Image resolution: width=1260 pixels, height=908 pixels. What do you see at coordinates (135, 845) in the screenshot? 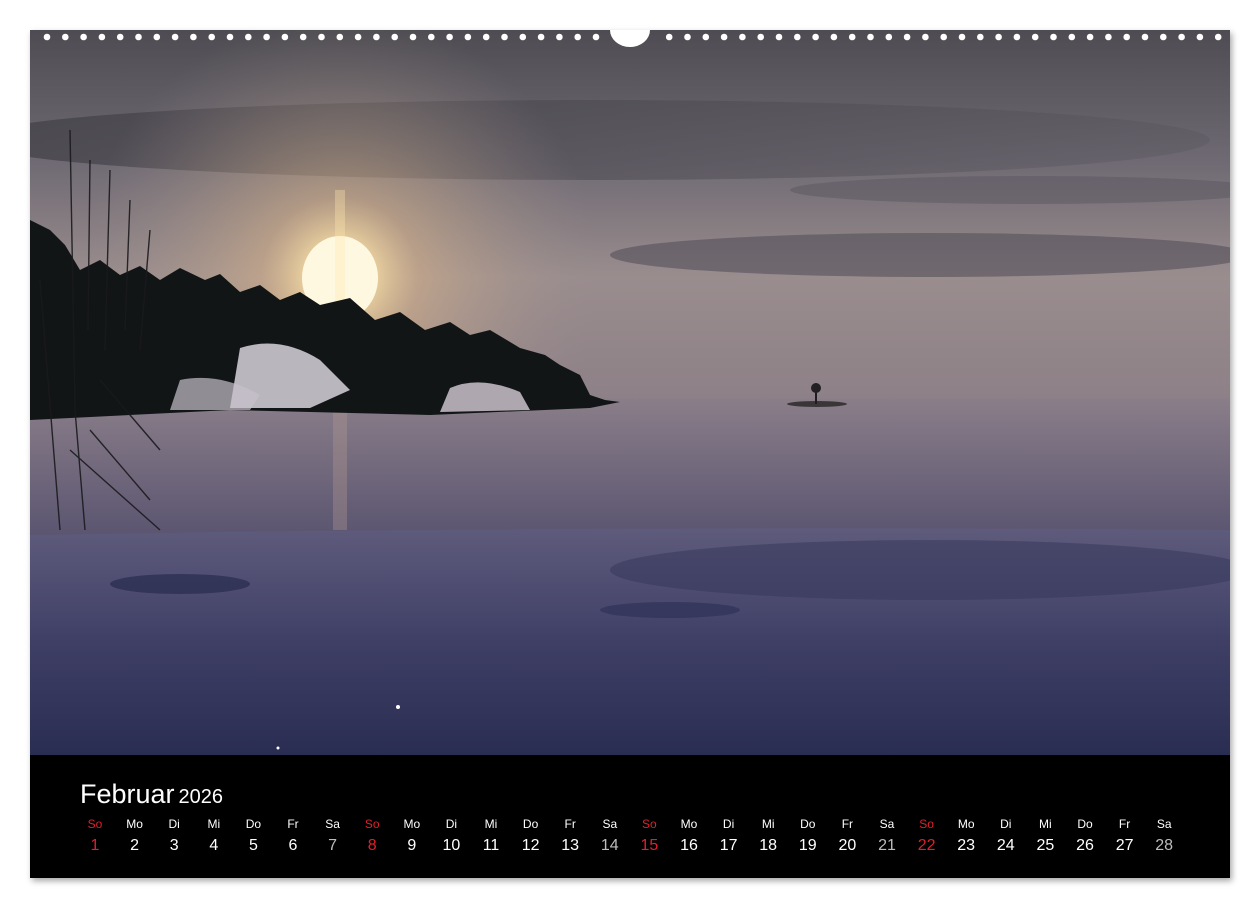
I see `day-number: 2` at bounding box center [135, 845].